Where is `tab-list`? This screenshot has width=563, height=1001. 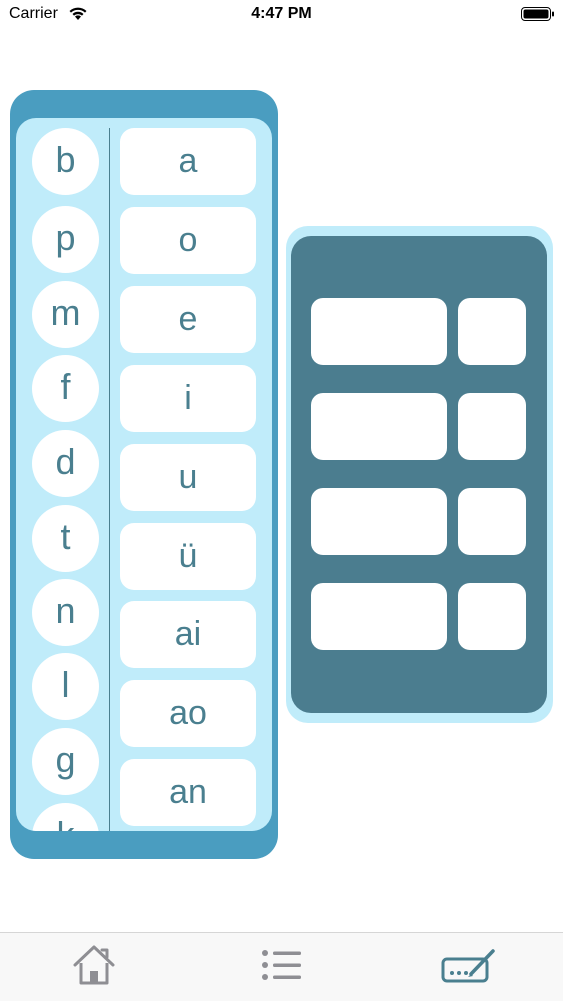
tab-list is located at coordinates (281, 966).